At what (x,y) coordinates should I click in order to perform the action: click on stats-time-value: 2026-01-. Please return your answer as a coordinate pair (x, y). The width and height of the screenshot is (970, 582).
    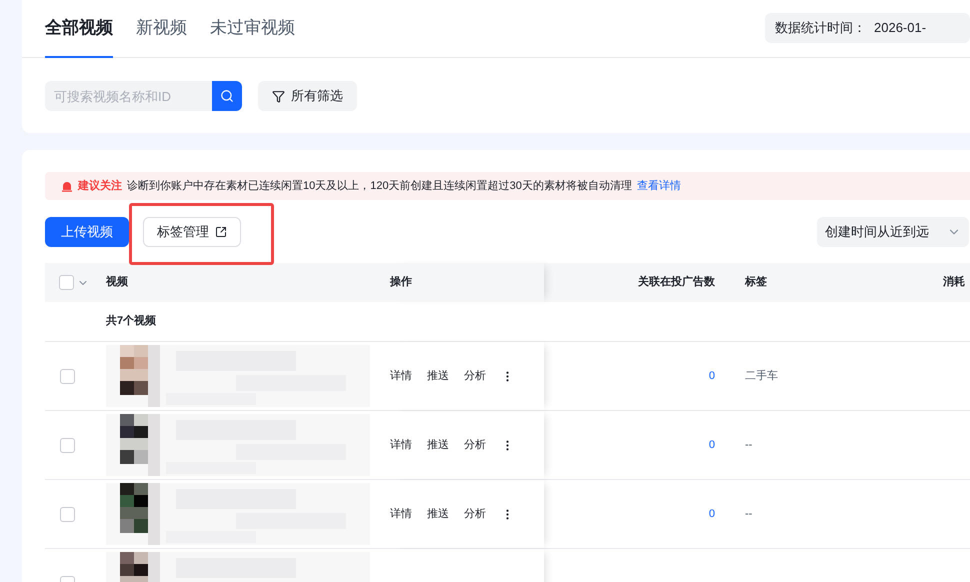
    Looking at the image, I should click on (900, 28).